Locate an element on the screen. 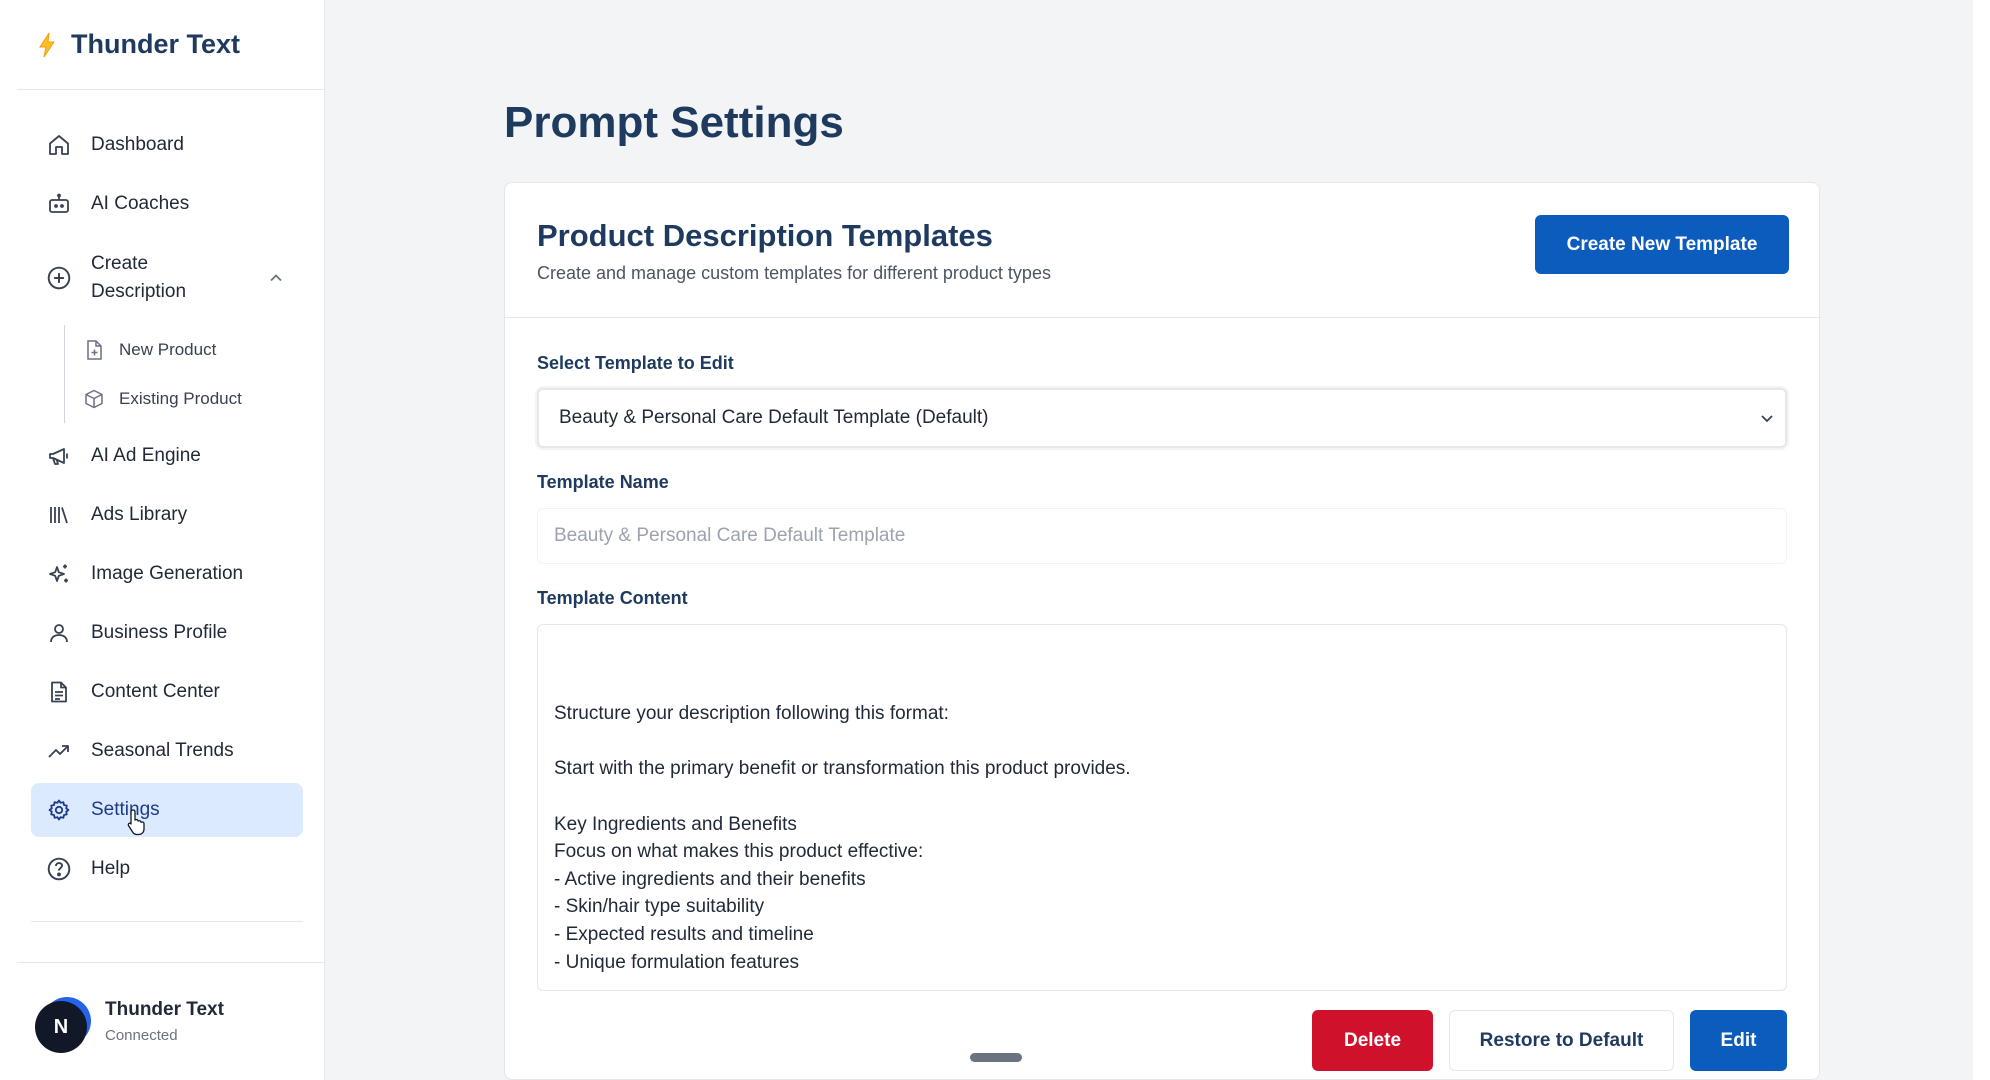 Image resolution: width=1990 pixels, height=1080 pixels. sidebar-item-ai-coaches: AI Coaches is located at coordinates (167, 204).